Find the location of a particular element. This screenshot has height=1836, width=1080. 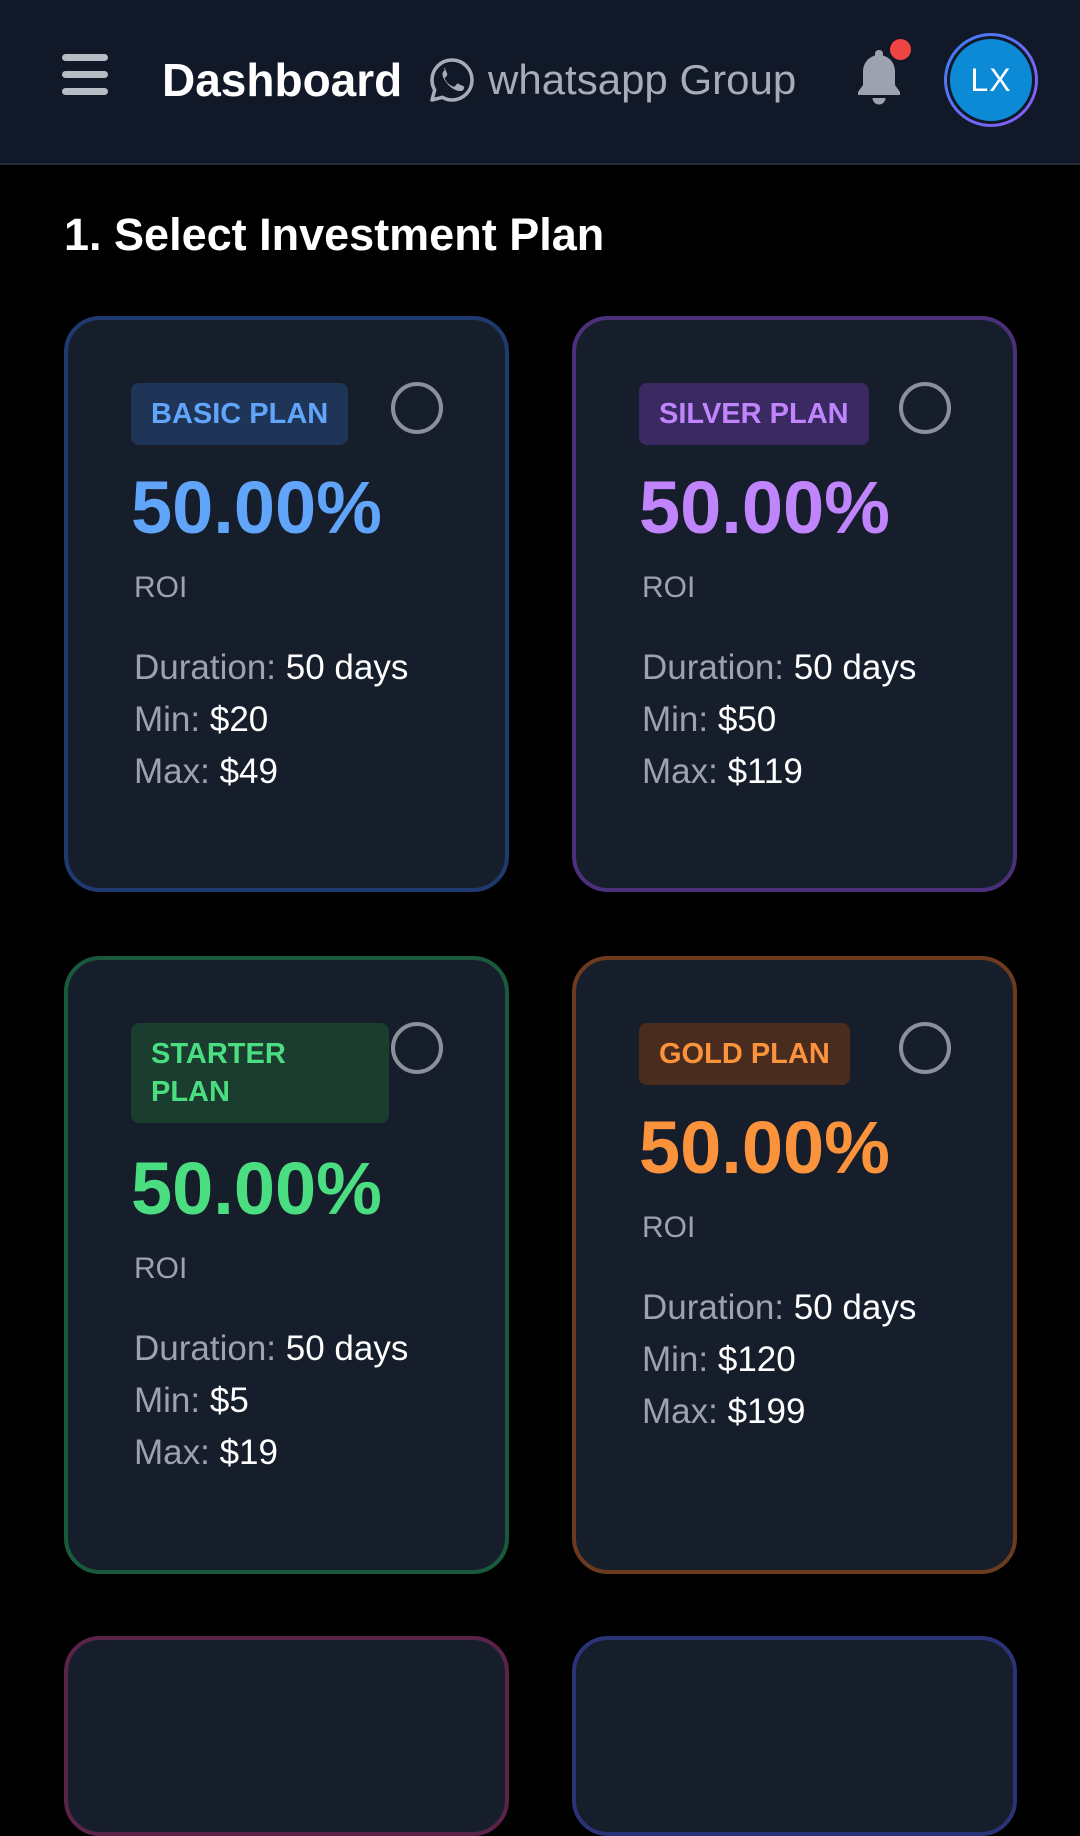

max-value: $49 is located at coordinates (248, 771).